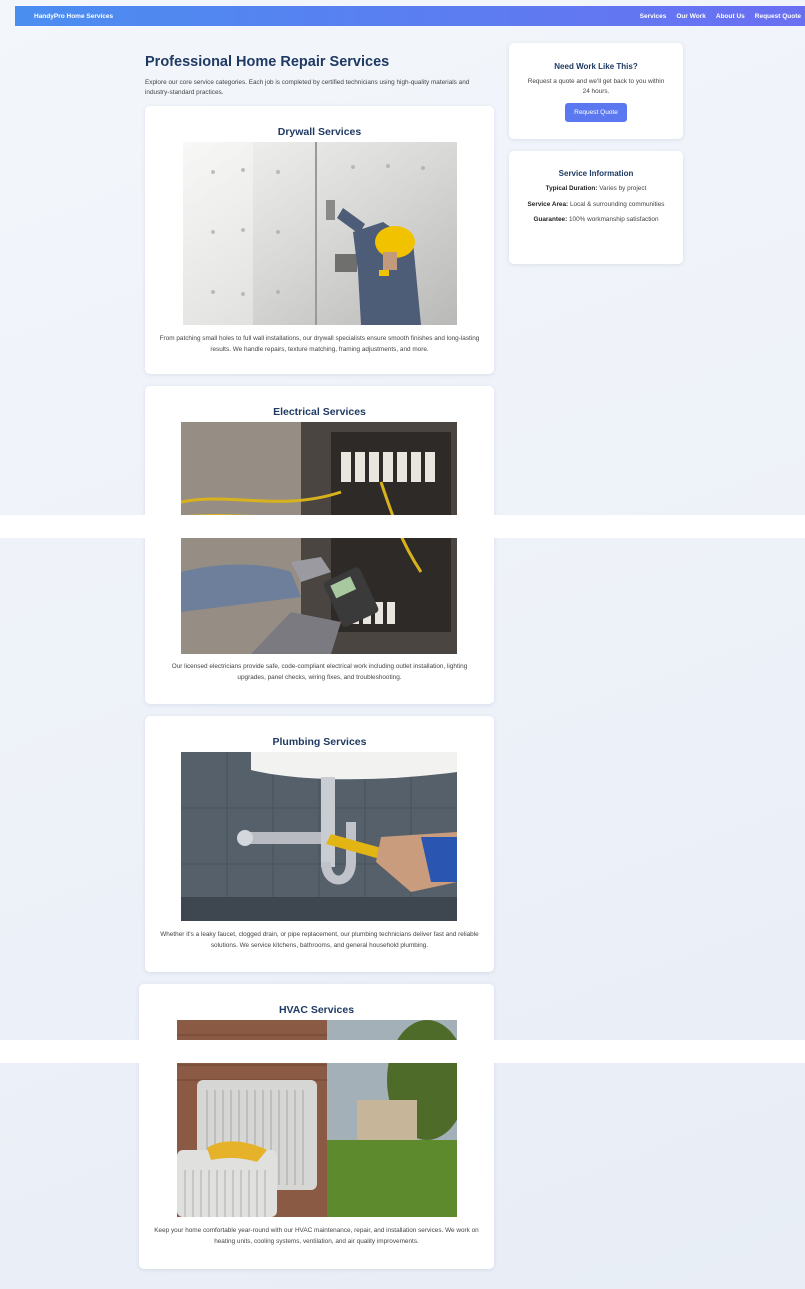 This screenshot has height=1289, width=805. What do you see at coordinates (319, 742) in the screenshot?
I see `service-title: Plumbing Services` at bounding box center [319, 742].